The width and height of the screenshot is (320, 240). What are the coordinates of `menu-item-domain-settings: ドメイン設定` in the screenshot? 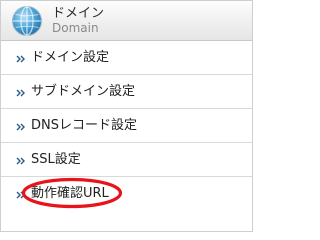 It's located at (126, 58).